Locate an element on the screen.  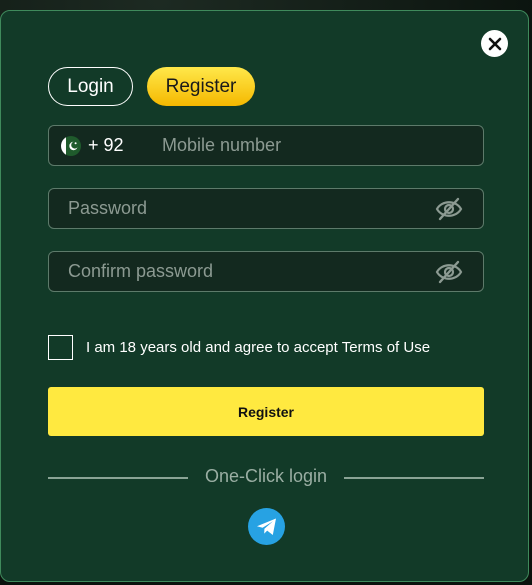
mobile-number-input is located at coordinates (312, 145).